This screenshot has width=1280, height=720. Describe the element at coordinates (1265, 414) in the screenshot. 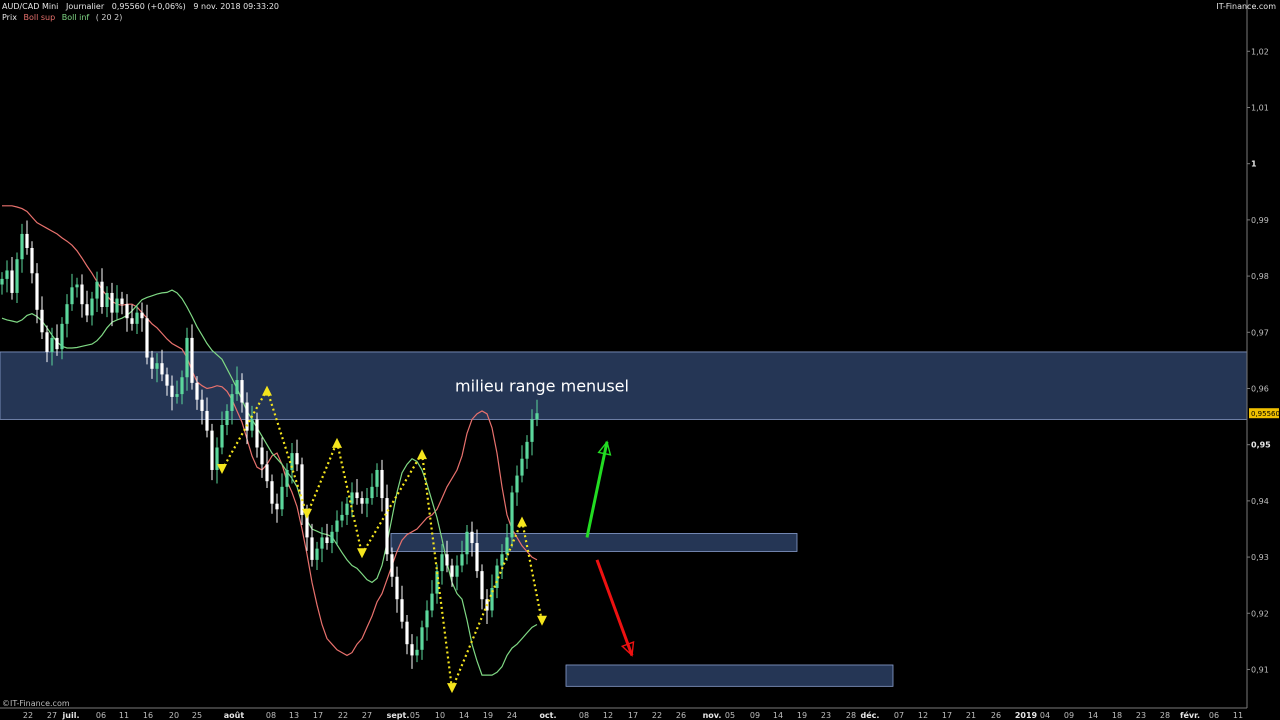

I see `last-price-label: 0,95560` at that location.